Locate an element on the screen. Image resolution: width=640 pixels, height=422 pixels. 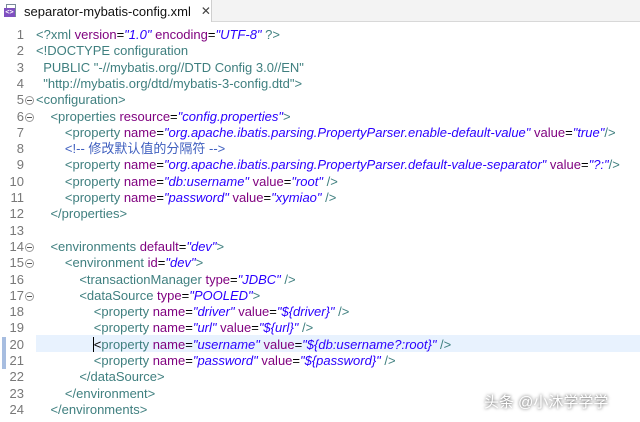
code-token: "JDBC" is located at coordinates (259, 279).